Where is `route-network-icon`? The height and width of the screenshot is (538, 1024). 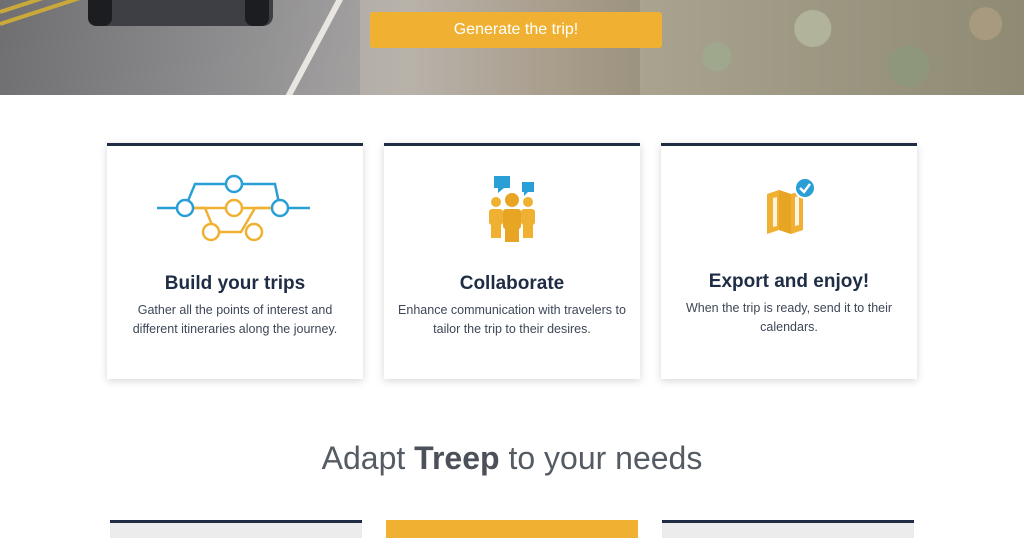
route-network-icon is located at coordinates (233, 208).